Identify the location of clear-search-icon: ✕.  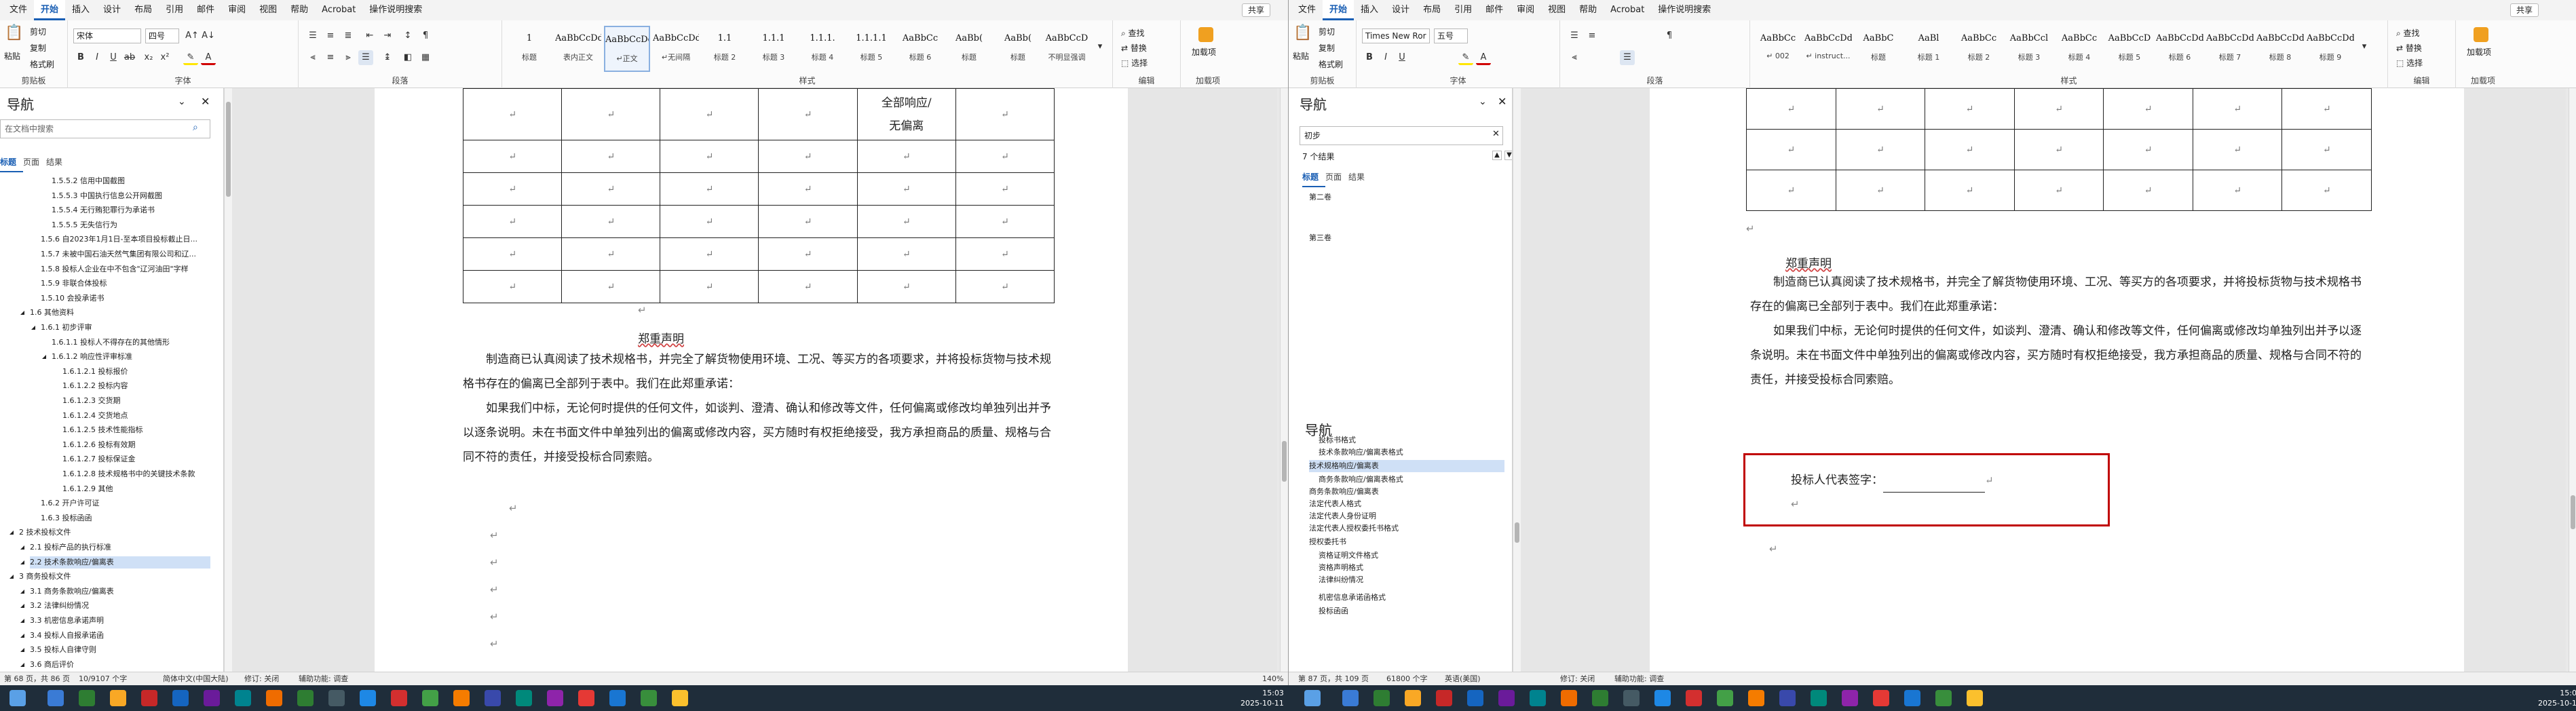
(1496, 134).